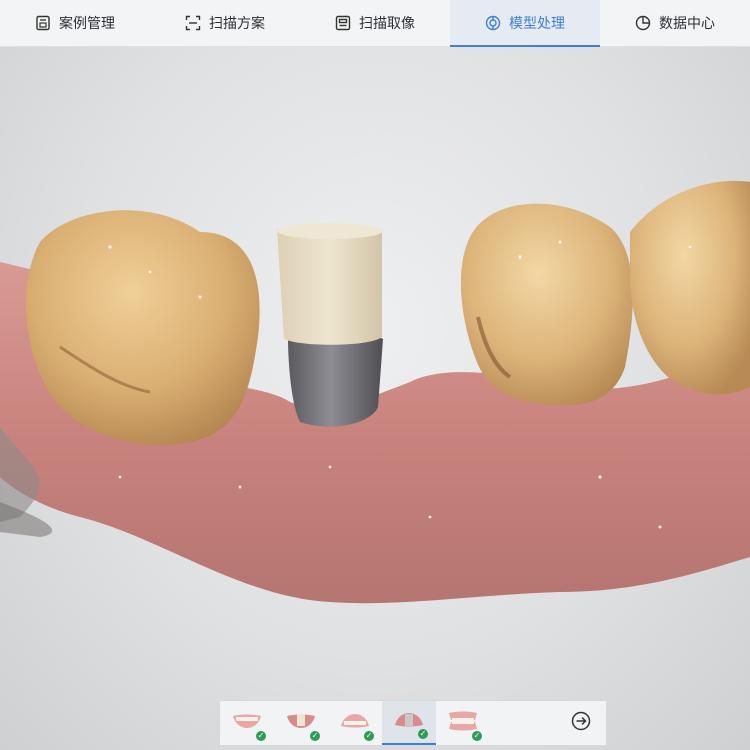 The image size is (750, 750). Describe the element at coordinates (335, 380) in the screenshot. I see `abutment-metal` at that location.